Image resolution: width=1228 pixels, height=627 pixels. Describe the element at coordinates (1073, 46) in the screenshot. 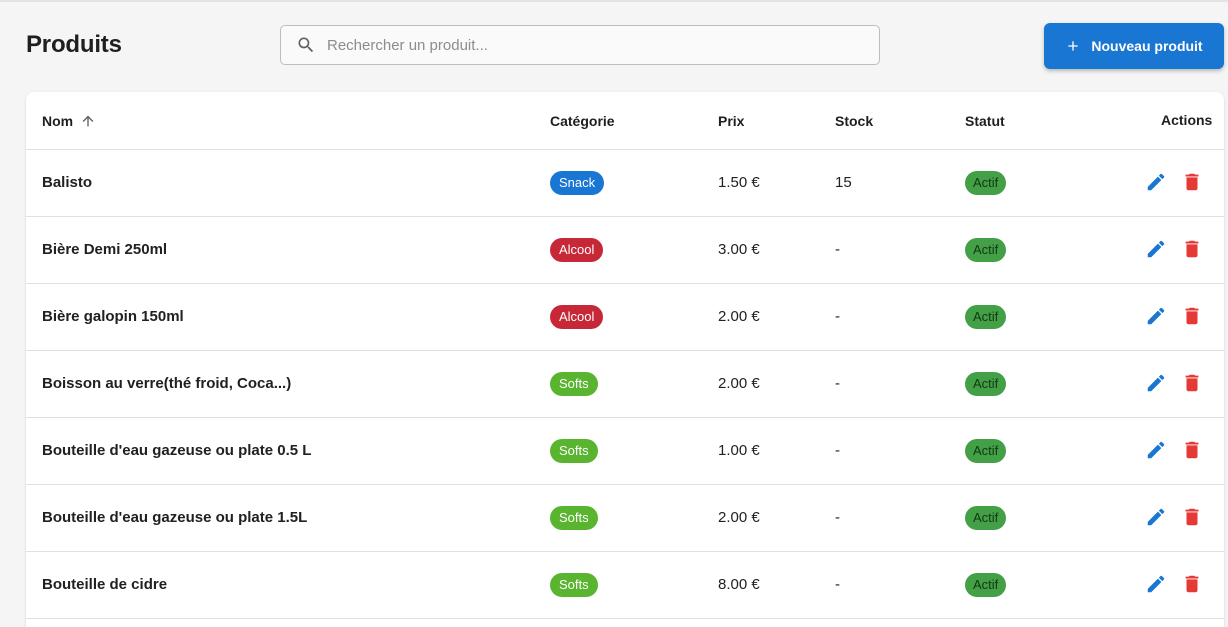

I see `plus-icon` at that location.